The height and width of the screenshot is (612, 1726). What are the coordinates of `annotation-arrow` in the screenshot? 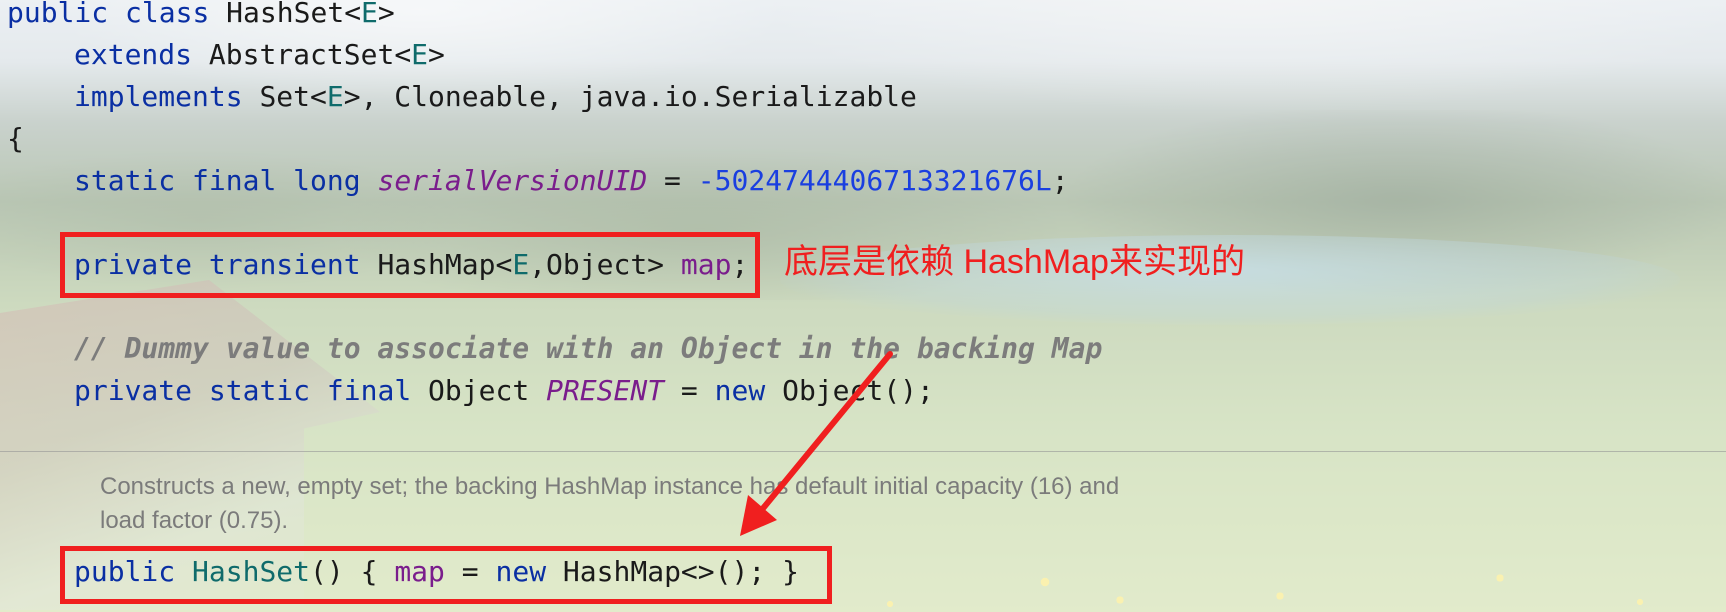 It's located at (816, 443).